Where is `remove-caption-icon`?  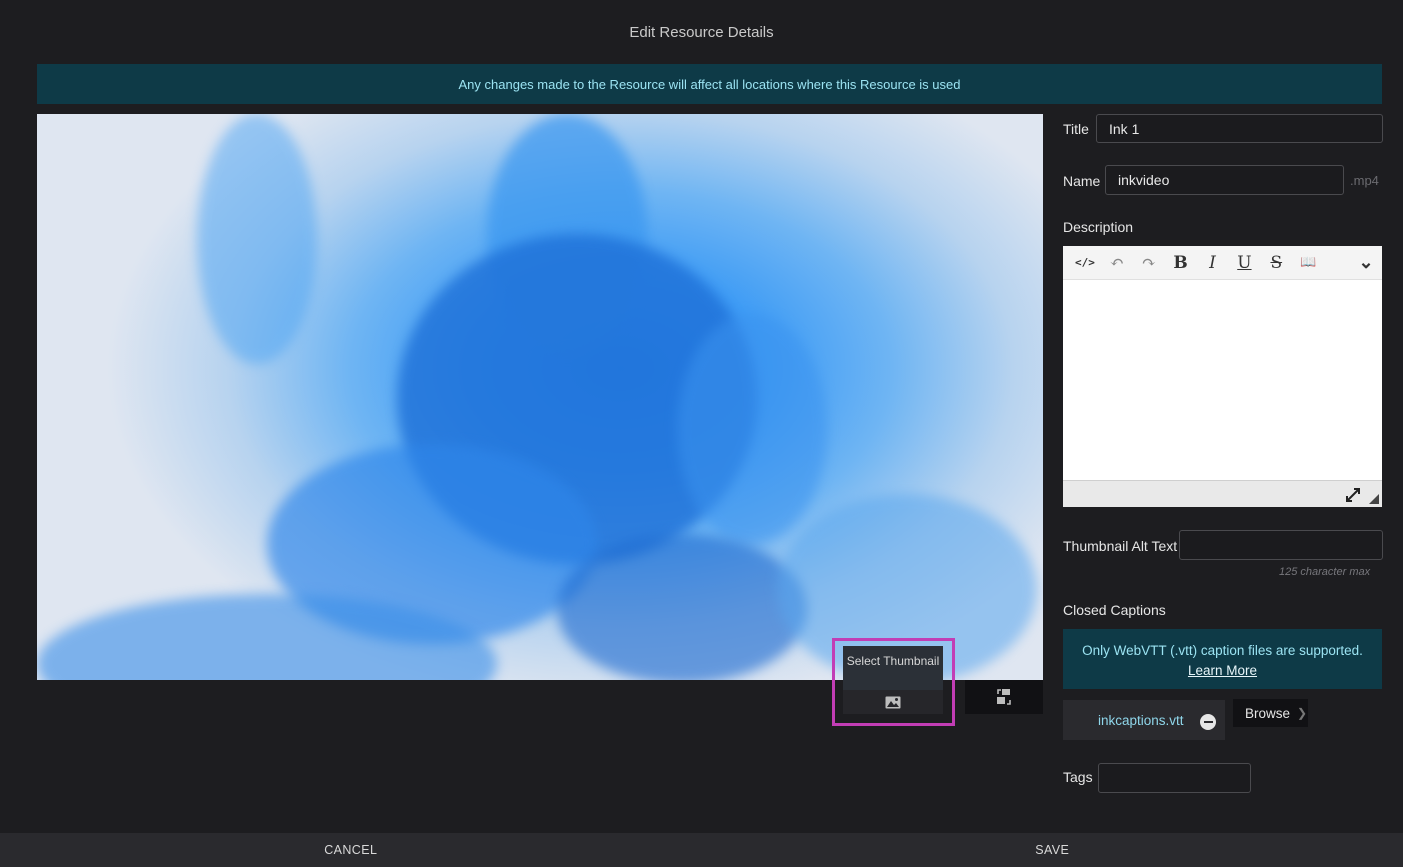
remove-caption-icon is located at coordinates (1208, 722).